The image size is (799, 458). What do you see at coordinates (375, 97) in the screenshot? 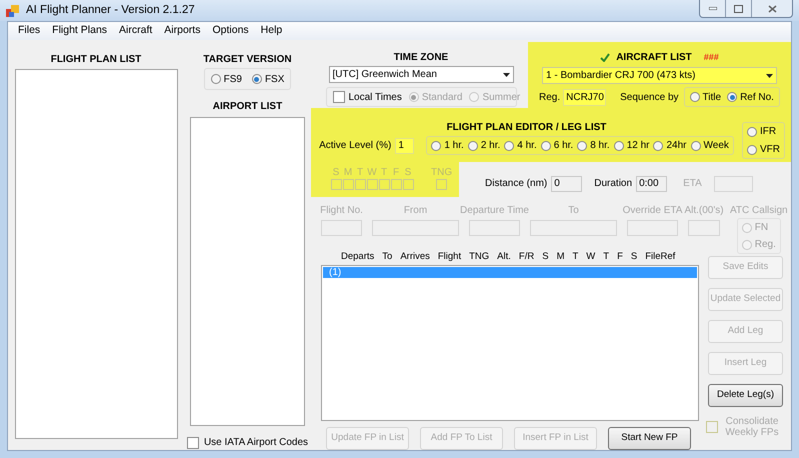
I see `checkbox-label: Local Times` at bounding box center [375, 97].